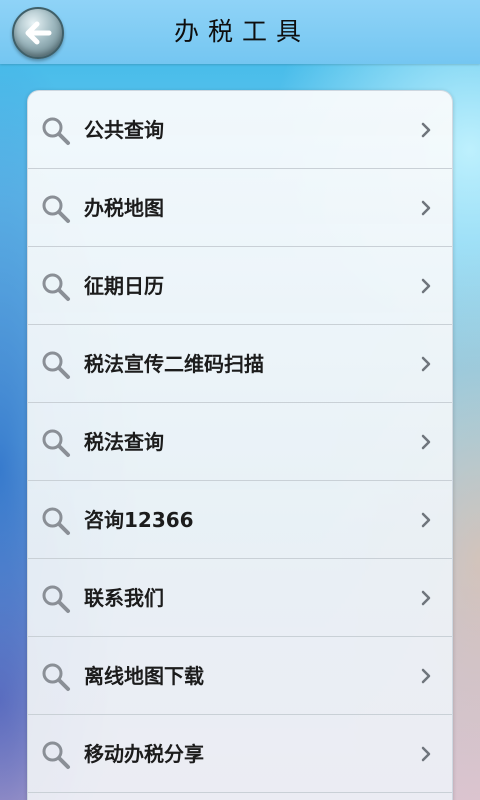 This screenshot has height=800, width=480. What do you see at coordinates (240, 208) in the screenshot?
I see `menu-item-tax-map: 办税地图` at bounding box center [240, 208].